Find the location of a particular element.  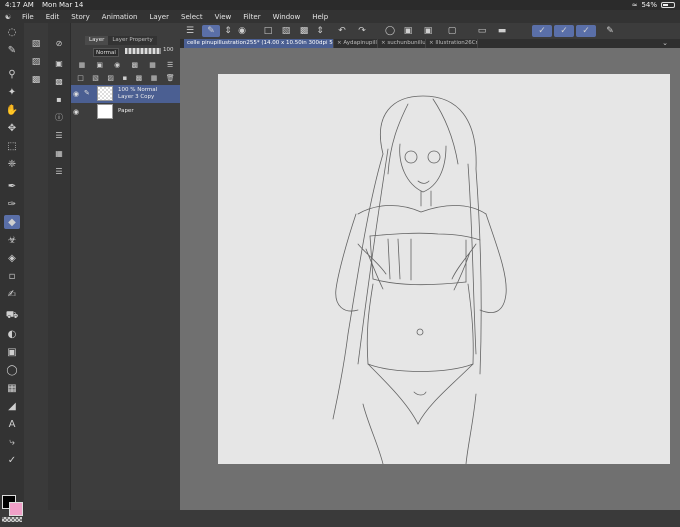

nav-icon: ⊘ is located at coordinates (59, 43).